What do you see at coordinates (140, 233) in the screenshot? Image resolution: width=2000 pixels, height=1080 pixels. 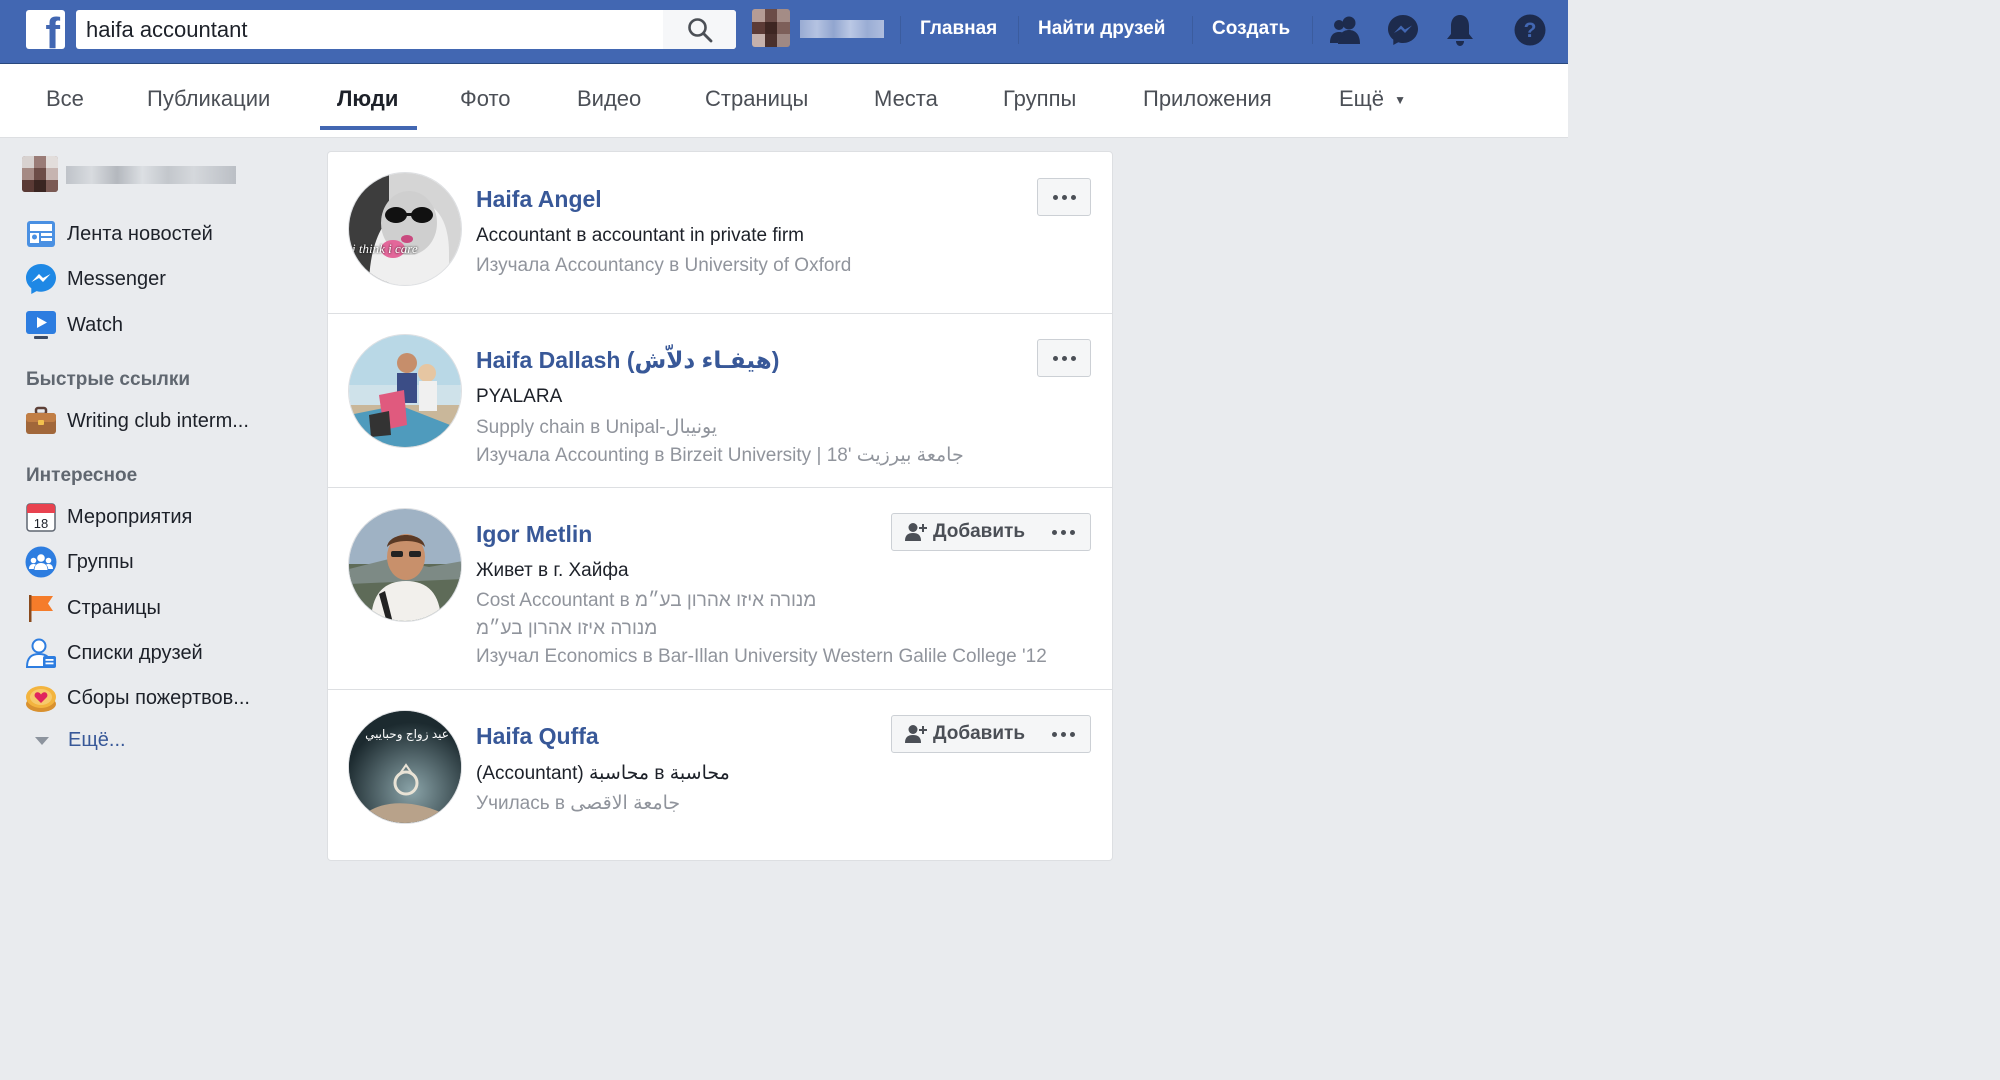 I see `sidebar-item-label: Лента новостей` at bounding box center [140, 233].